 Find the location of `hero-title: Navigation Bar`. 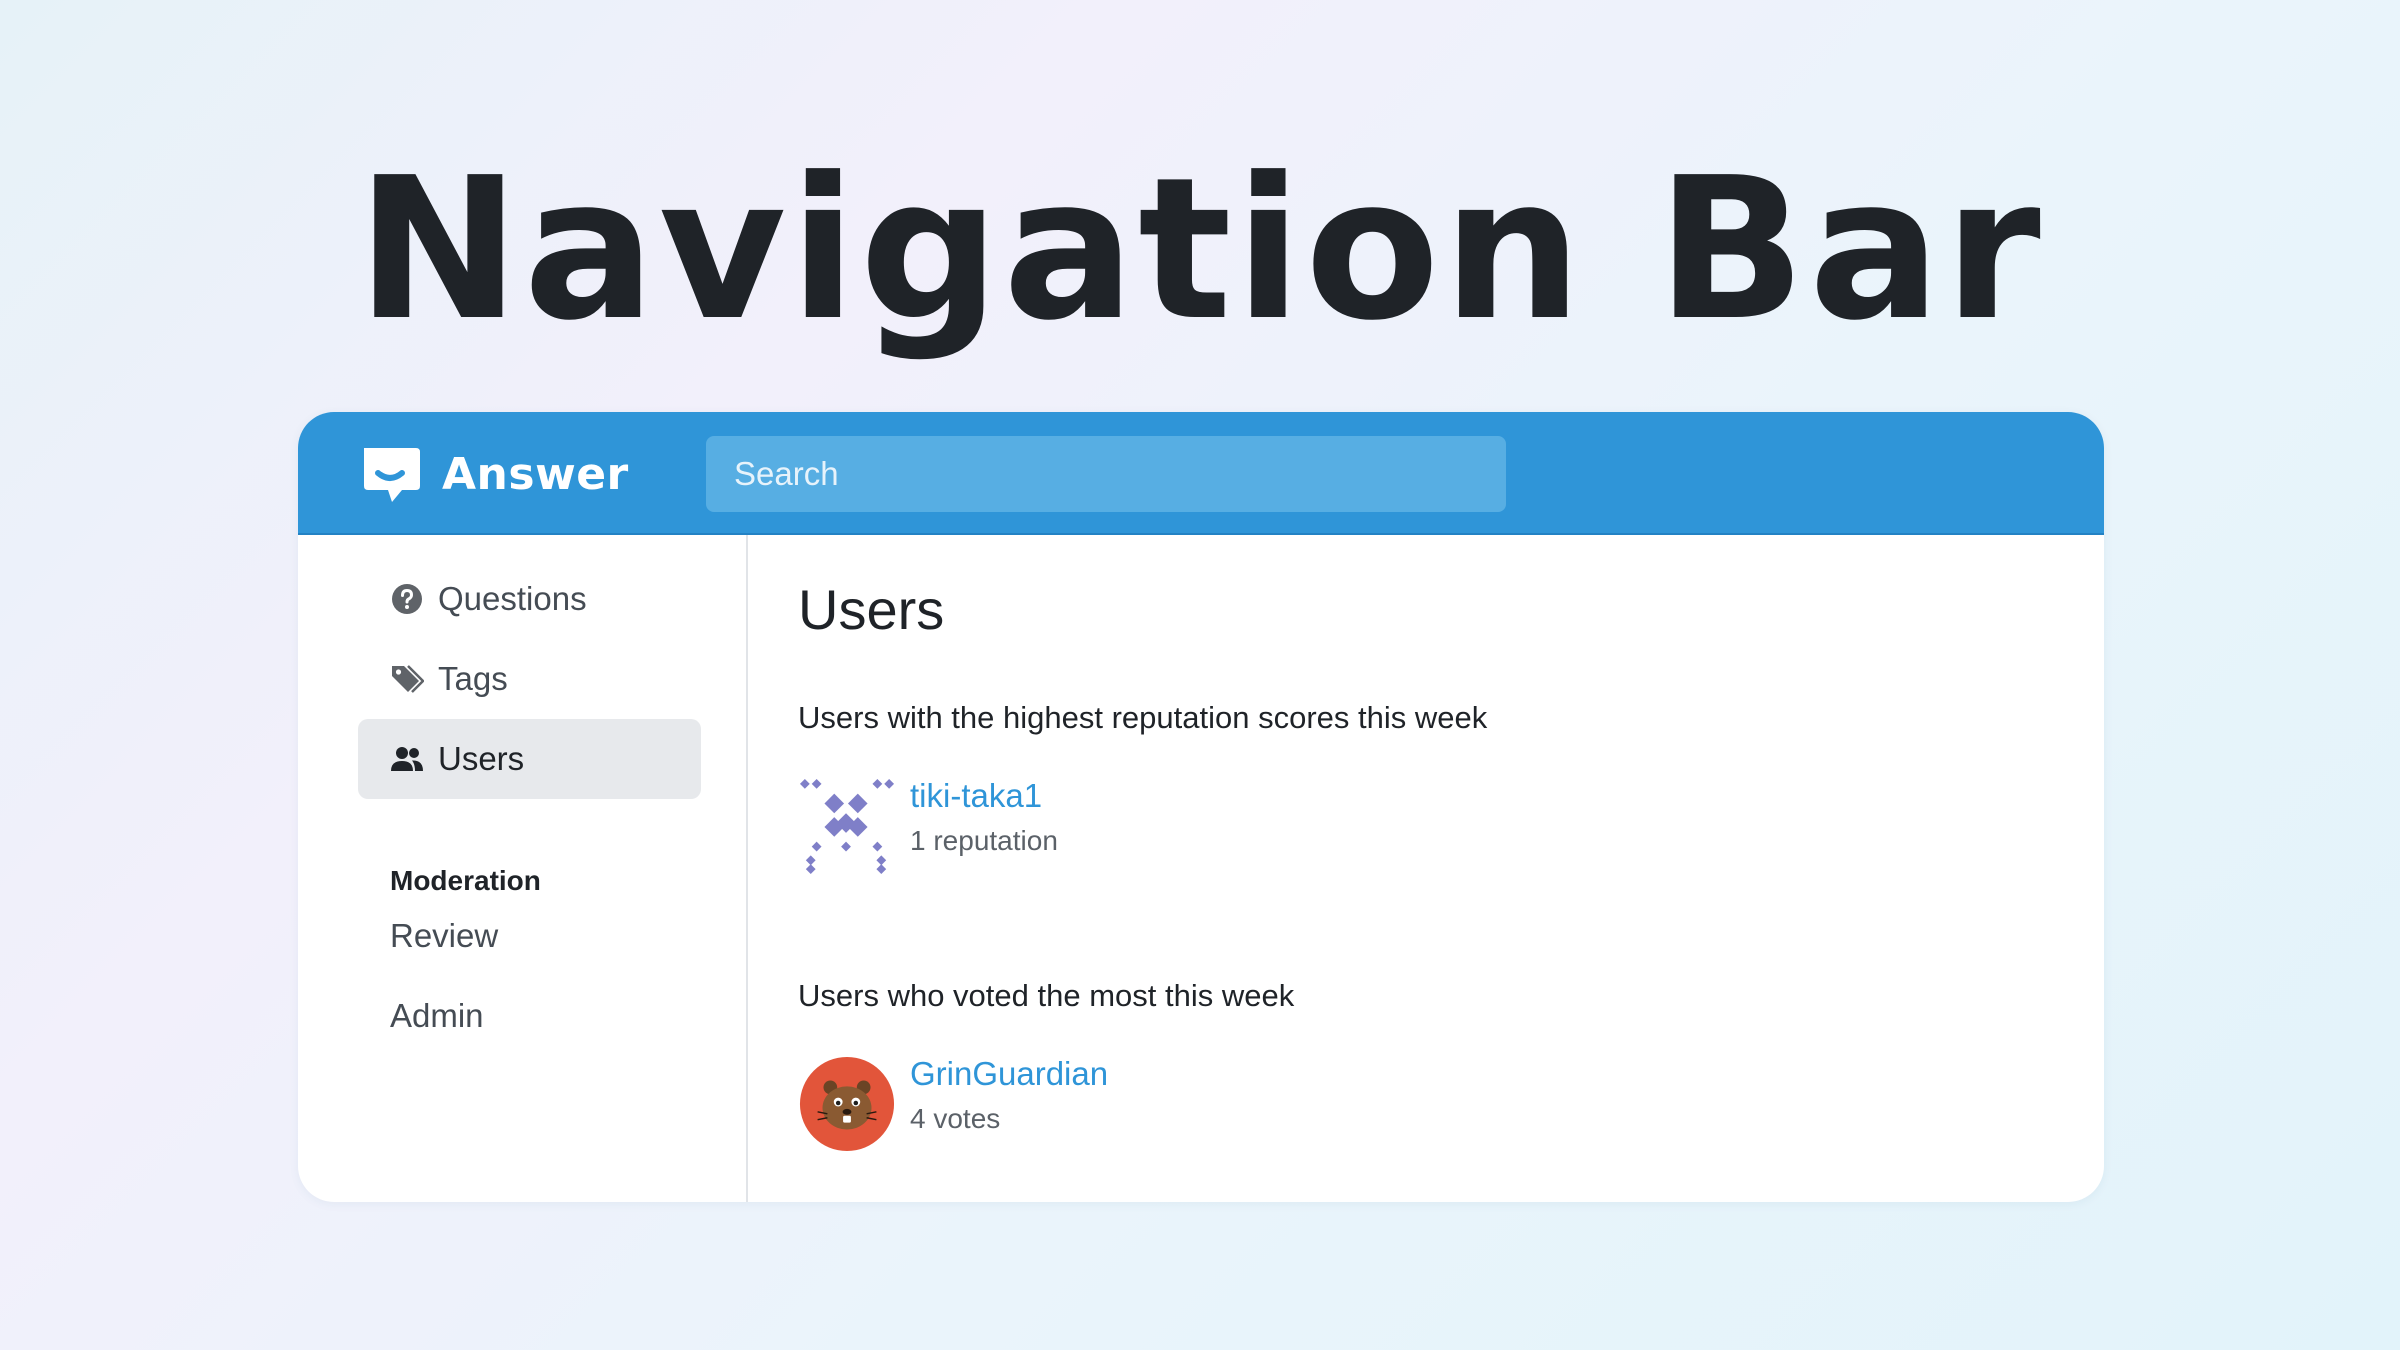

hero-title: Navigation Bar is located at coordinates (1200, 250).